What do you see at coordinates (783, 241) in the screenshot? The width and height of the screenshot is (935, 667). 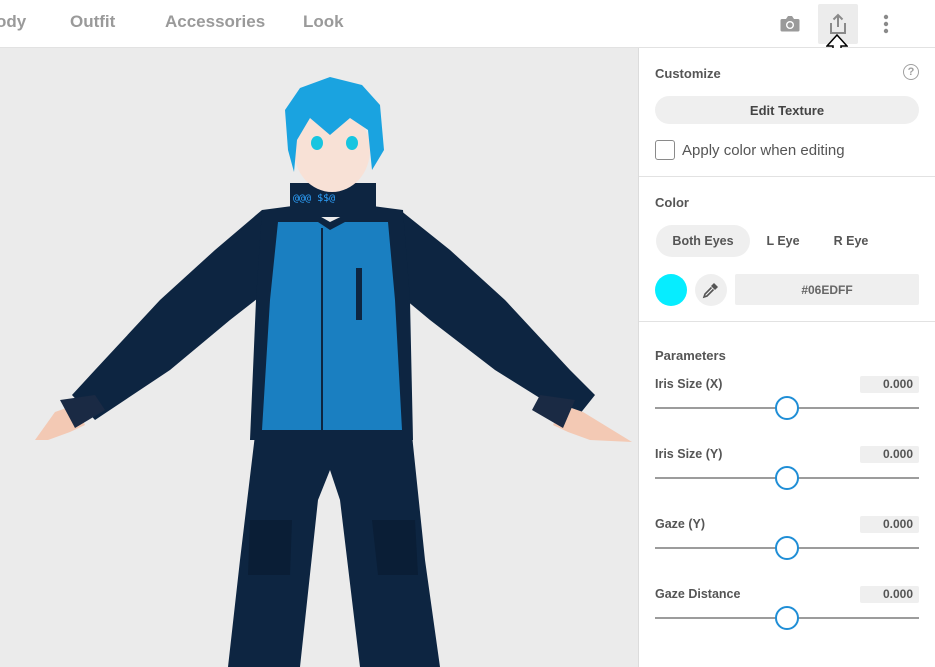 I see `tab-left-eye: L Eye` at bounding box center [783, 241].